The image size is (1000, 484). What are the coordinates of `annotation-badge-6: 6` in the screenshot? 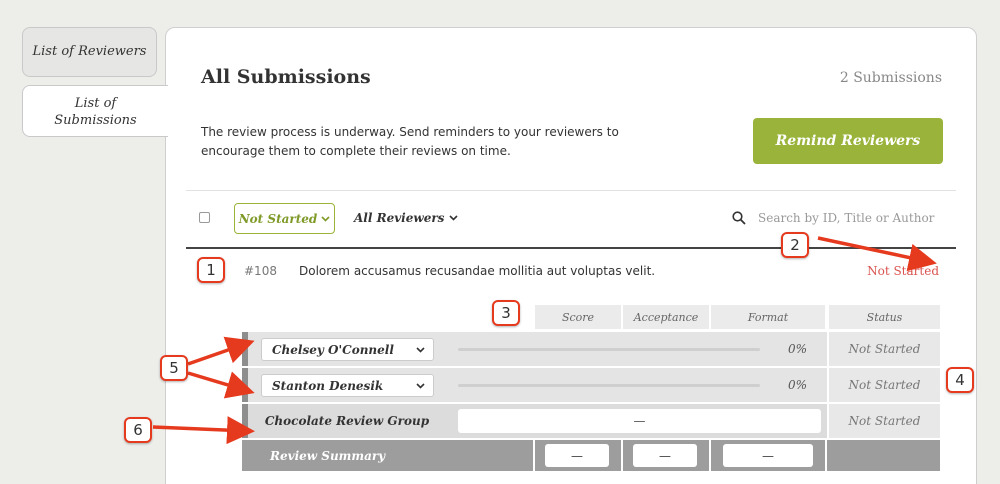 It's located at (138, 430).